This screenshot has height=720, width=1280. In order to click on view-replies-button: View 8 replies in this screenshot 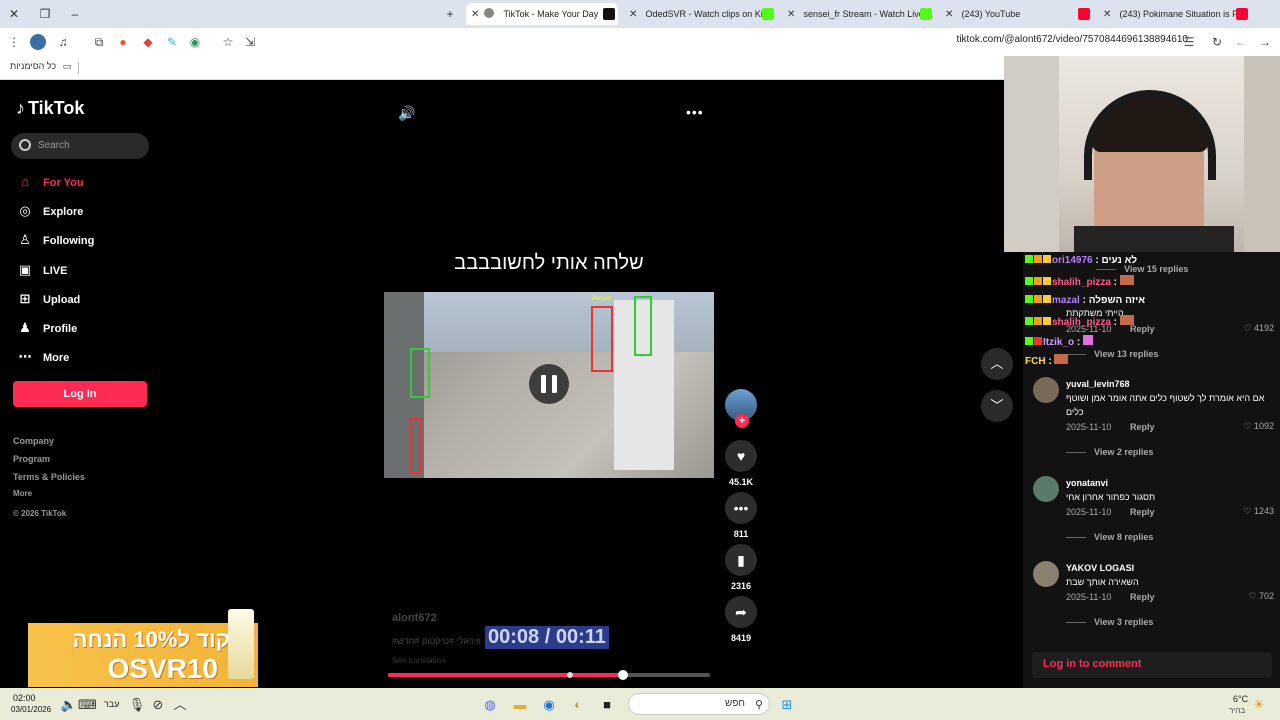, I will do `click(1109, 537)`.